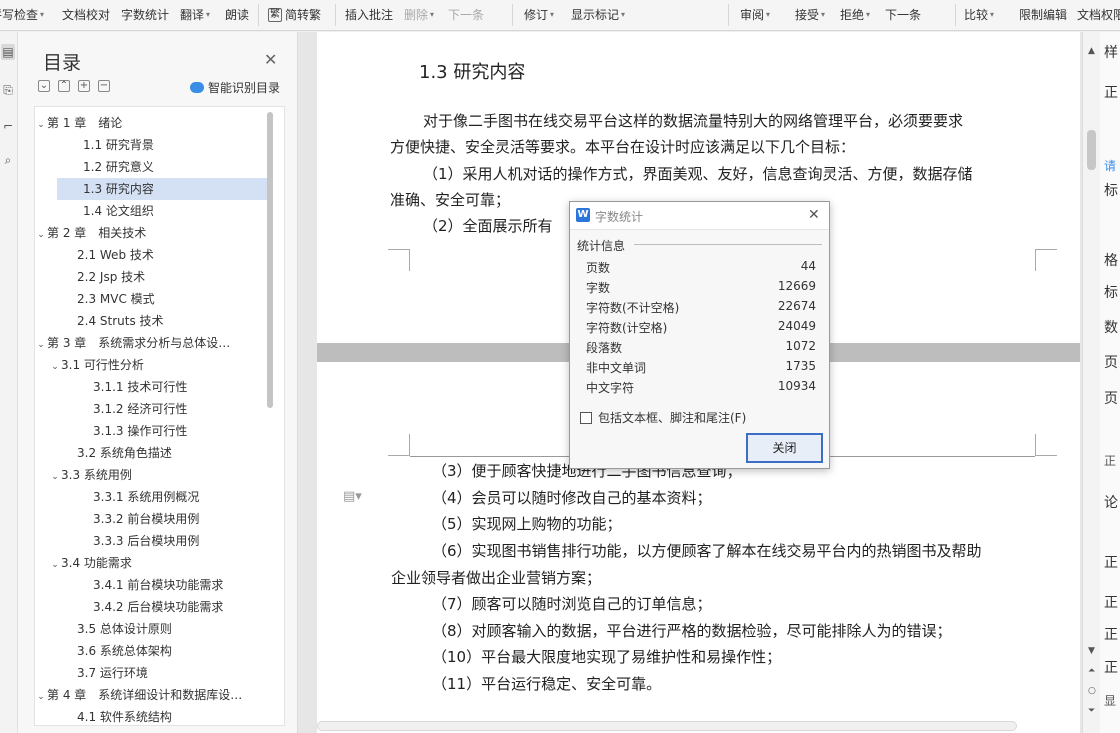  What do you see at coordinates (270, 260) in the screenshot?
I see `toc-scrollbar` at bounding box center [270, 260].